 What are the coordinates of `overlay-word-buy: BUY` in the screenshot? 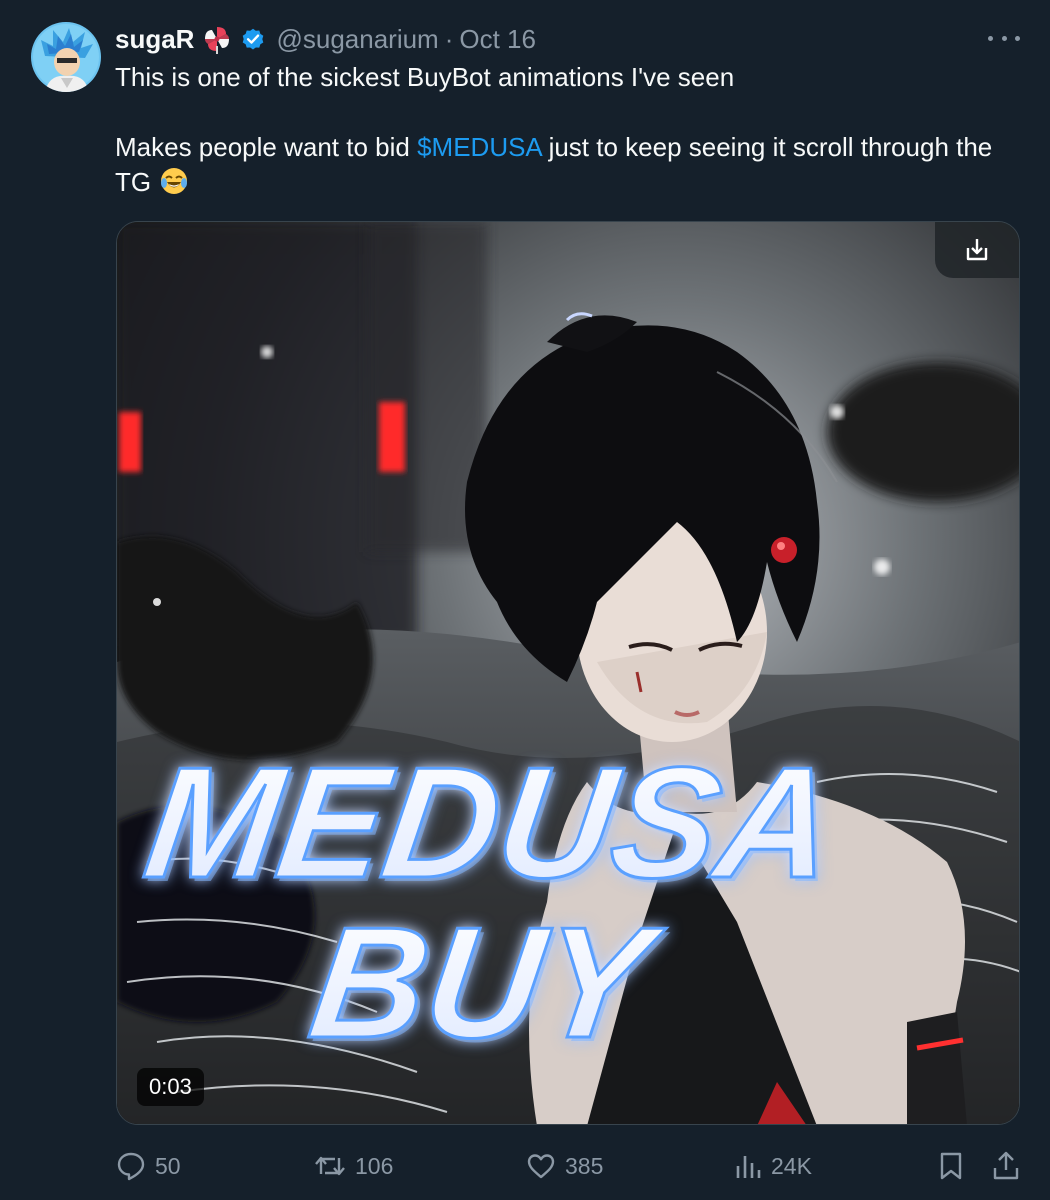 It's located at (486, 982).